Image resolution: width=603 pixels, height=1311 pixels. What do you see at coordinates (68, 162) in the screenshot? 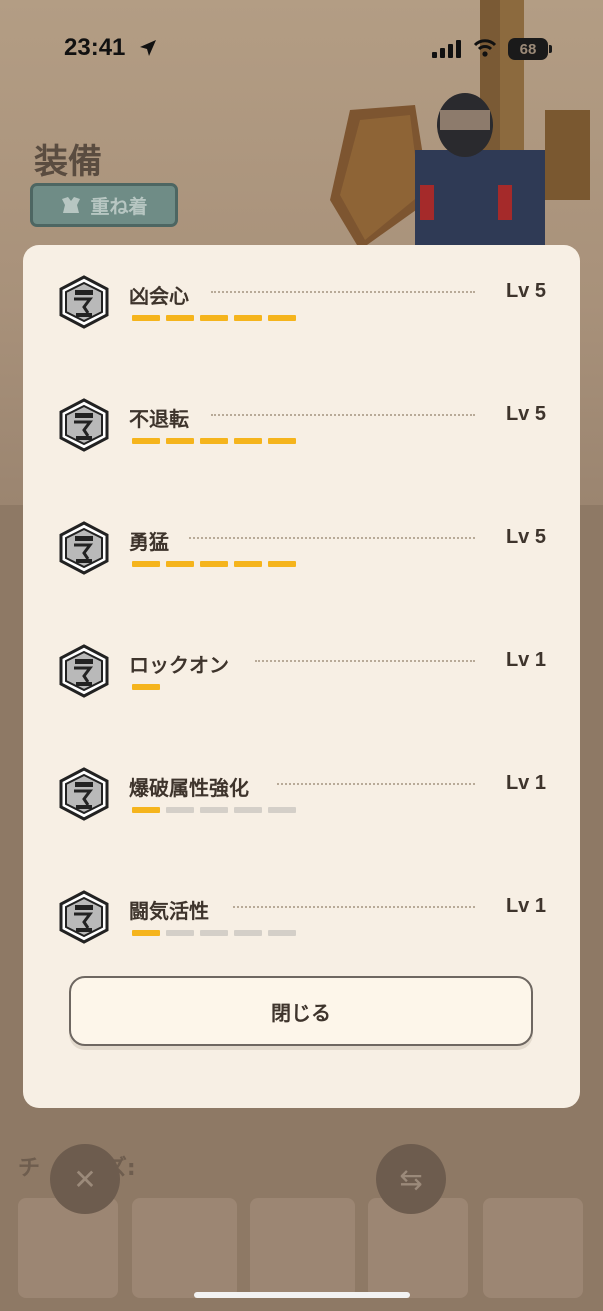
I see `page-title: 装備` at bounding box center [68, 162].